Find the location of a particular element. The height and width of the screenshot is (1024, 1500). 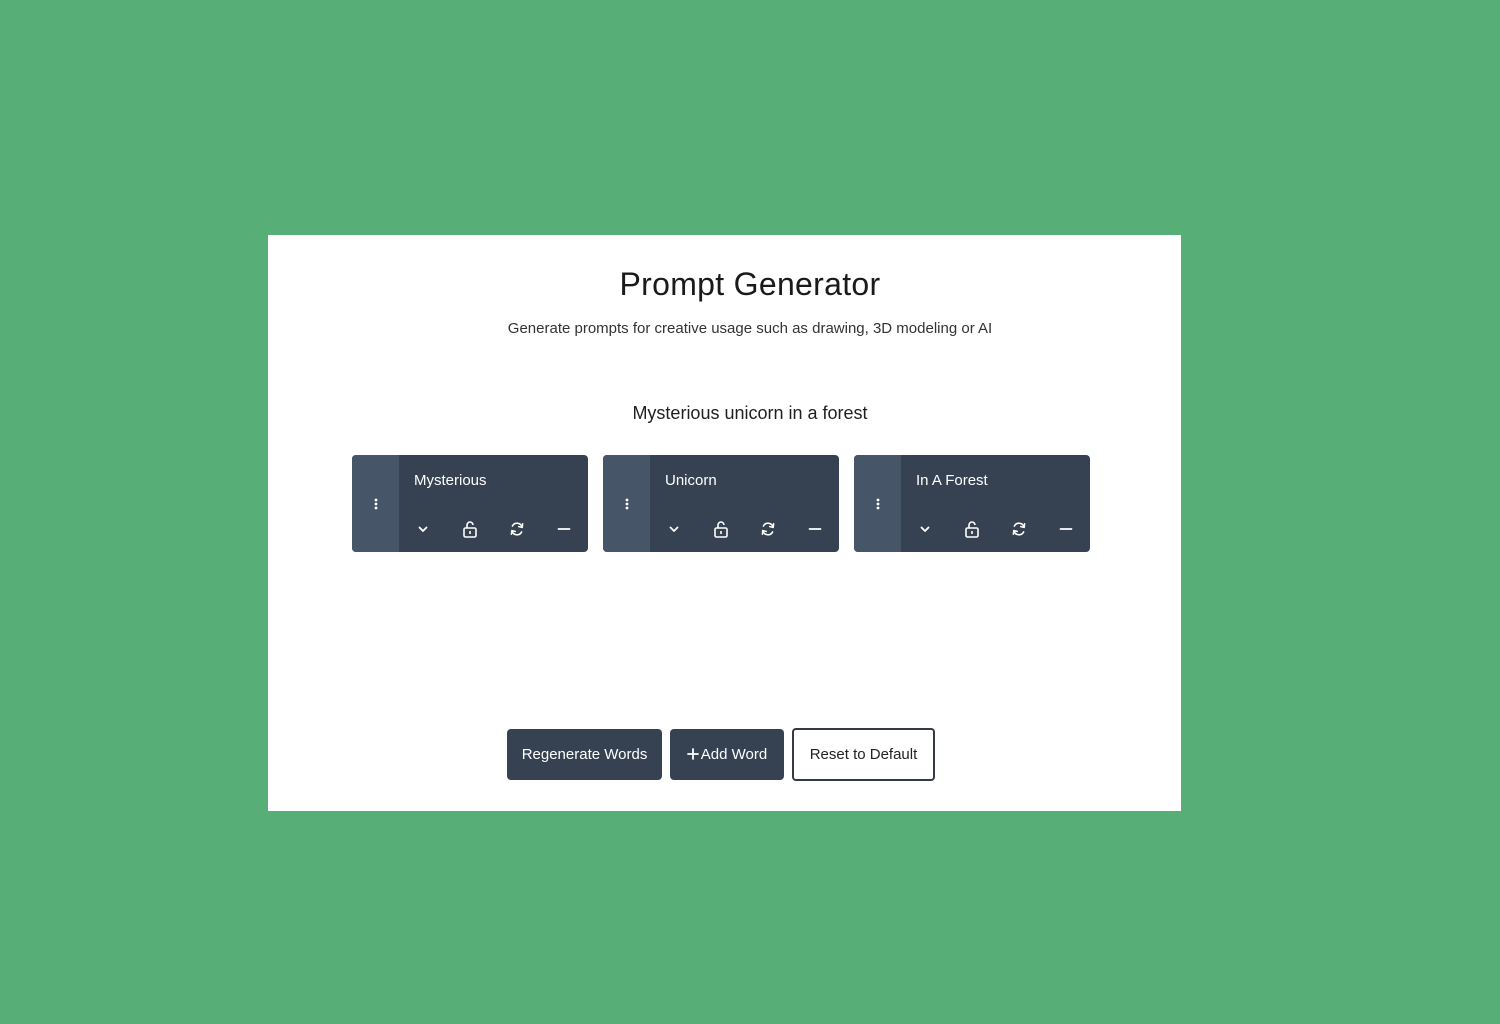

reset-to-default-button: Reset to Default is located at coordinates (863, 754).